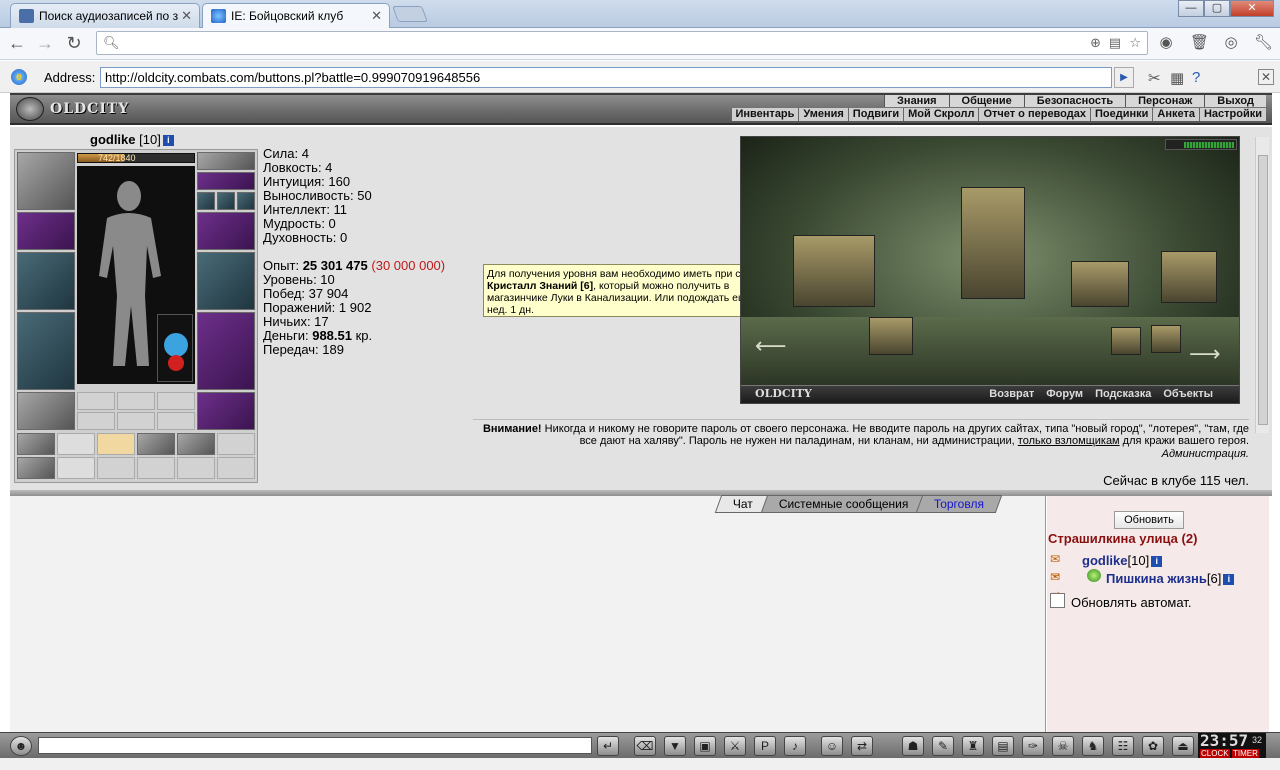 The height and width of the screenshot is (770, 1280). What do you see at coordinates (959, 504) in the screenshot?
I see `tab-trade: Торговля` at bounding box center [959, 504].